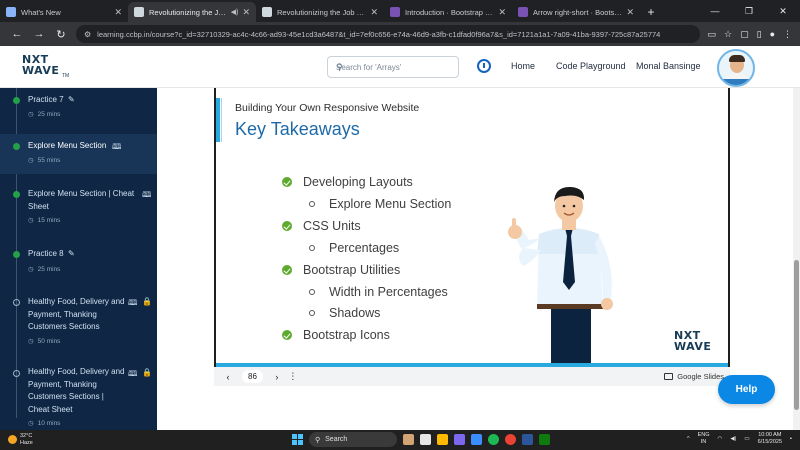  I want to click on search-icon: ⚲, so click(339, 66).